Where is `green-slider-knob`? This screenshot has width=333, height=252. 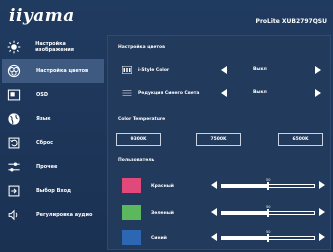 green-slider-knob is located at coordinates (268, 213).